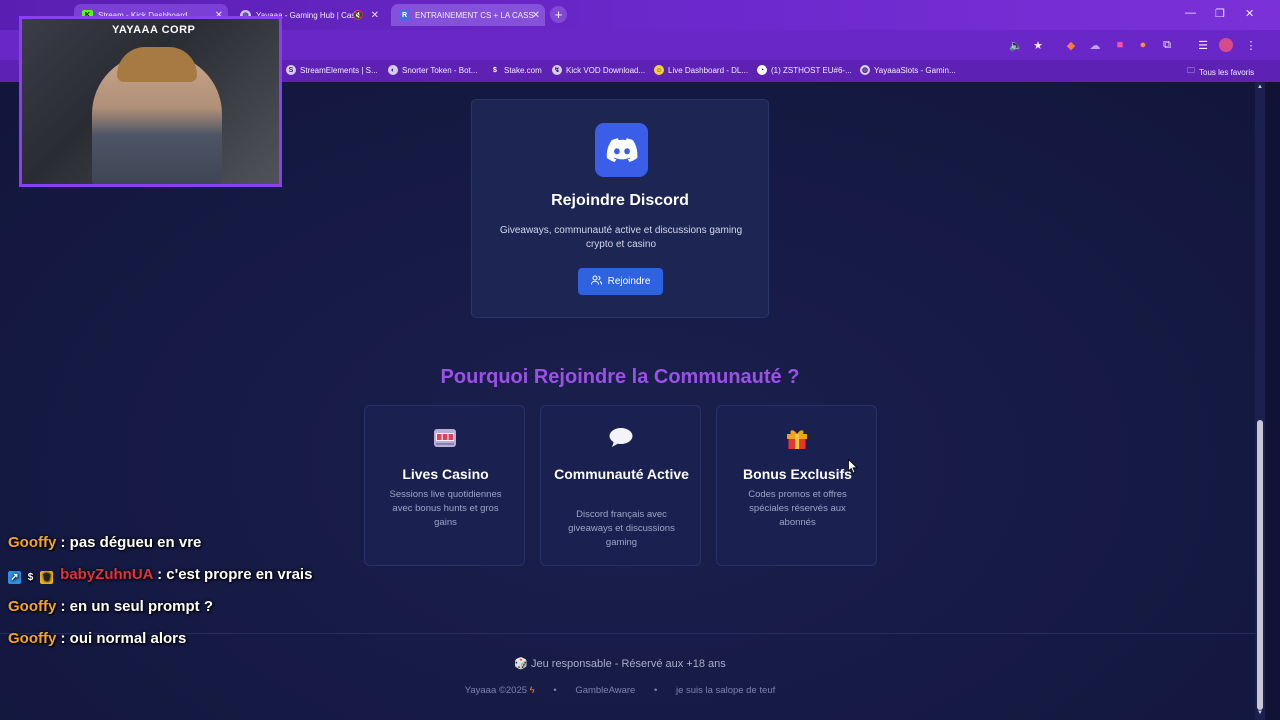 This screenshot has height=720, width=1280. I want to click on tab-entrainement: R ENTRAINEMENT CS + LA CASS ✕, so click(468, 15).